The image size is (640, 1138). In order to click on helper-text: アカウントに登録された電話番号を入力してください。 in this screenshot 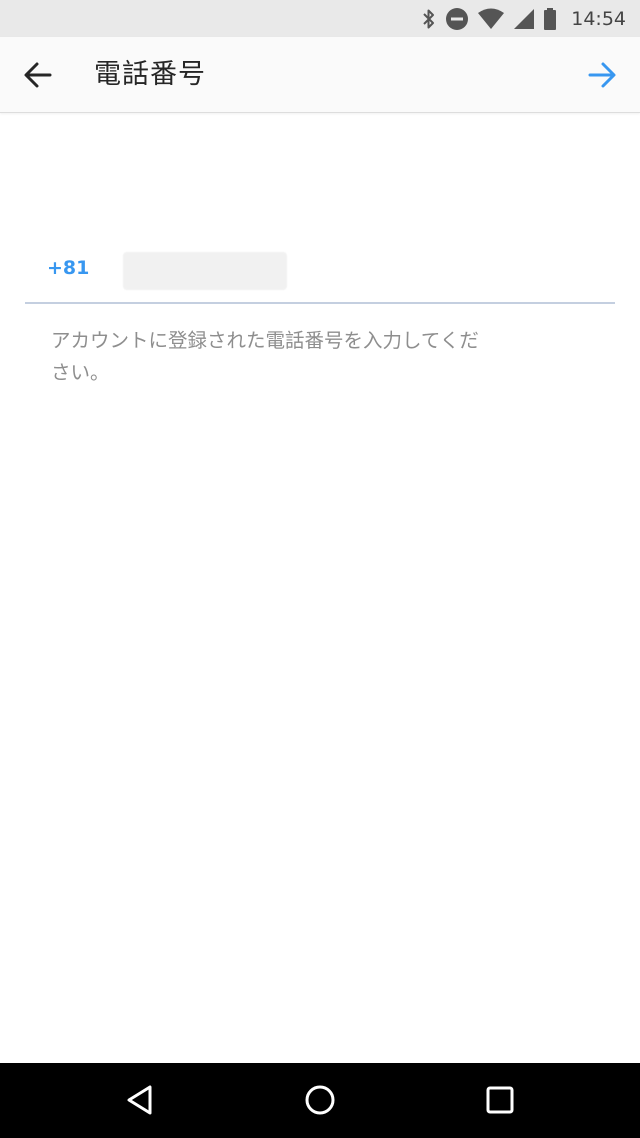, I will do `click(265, 356)`.